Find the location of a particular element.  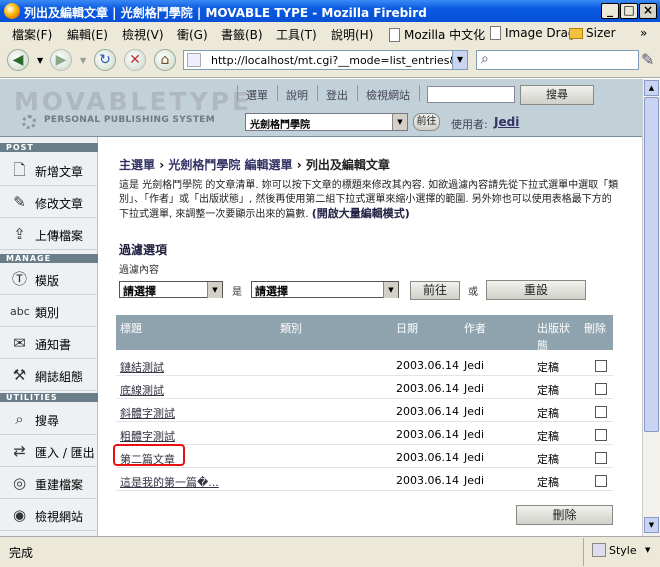

power-edit-link: (開啟大量編輯模式) is located at coordinates (361, 213).